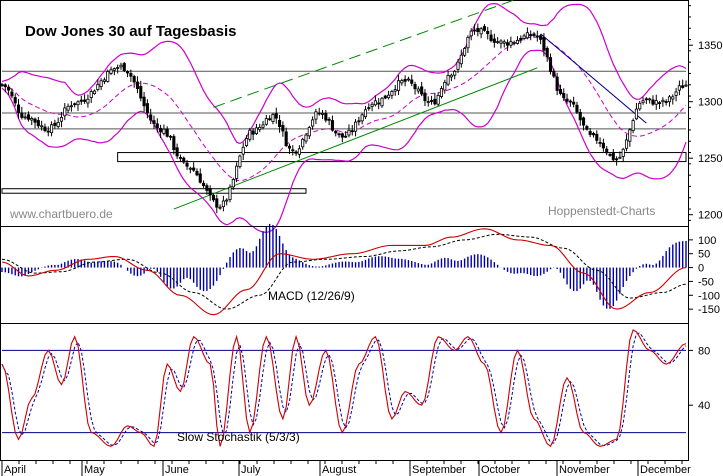  I want to click on watermark-right: Hoppenstedt-Charts, so click(601, 211).